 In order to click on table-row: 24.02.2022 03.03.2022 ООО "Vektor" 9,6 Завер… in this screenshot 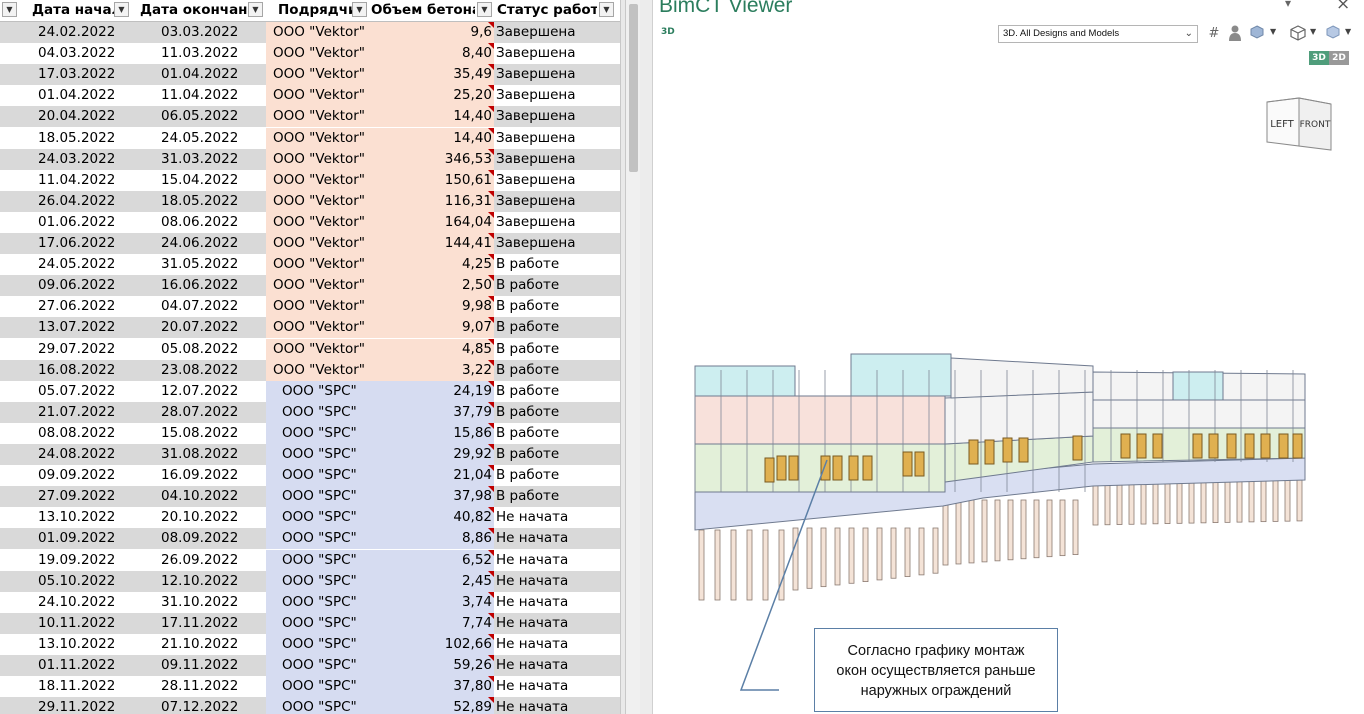, I will do `click(310, 32)`.